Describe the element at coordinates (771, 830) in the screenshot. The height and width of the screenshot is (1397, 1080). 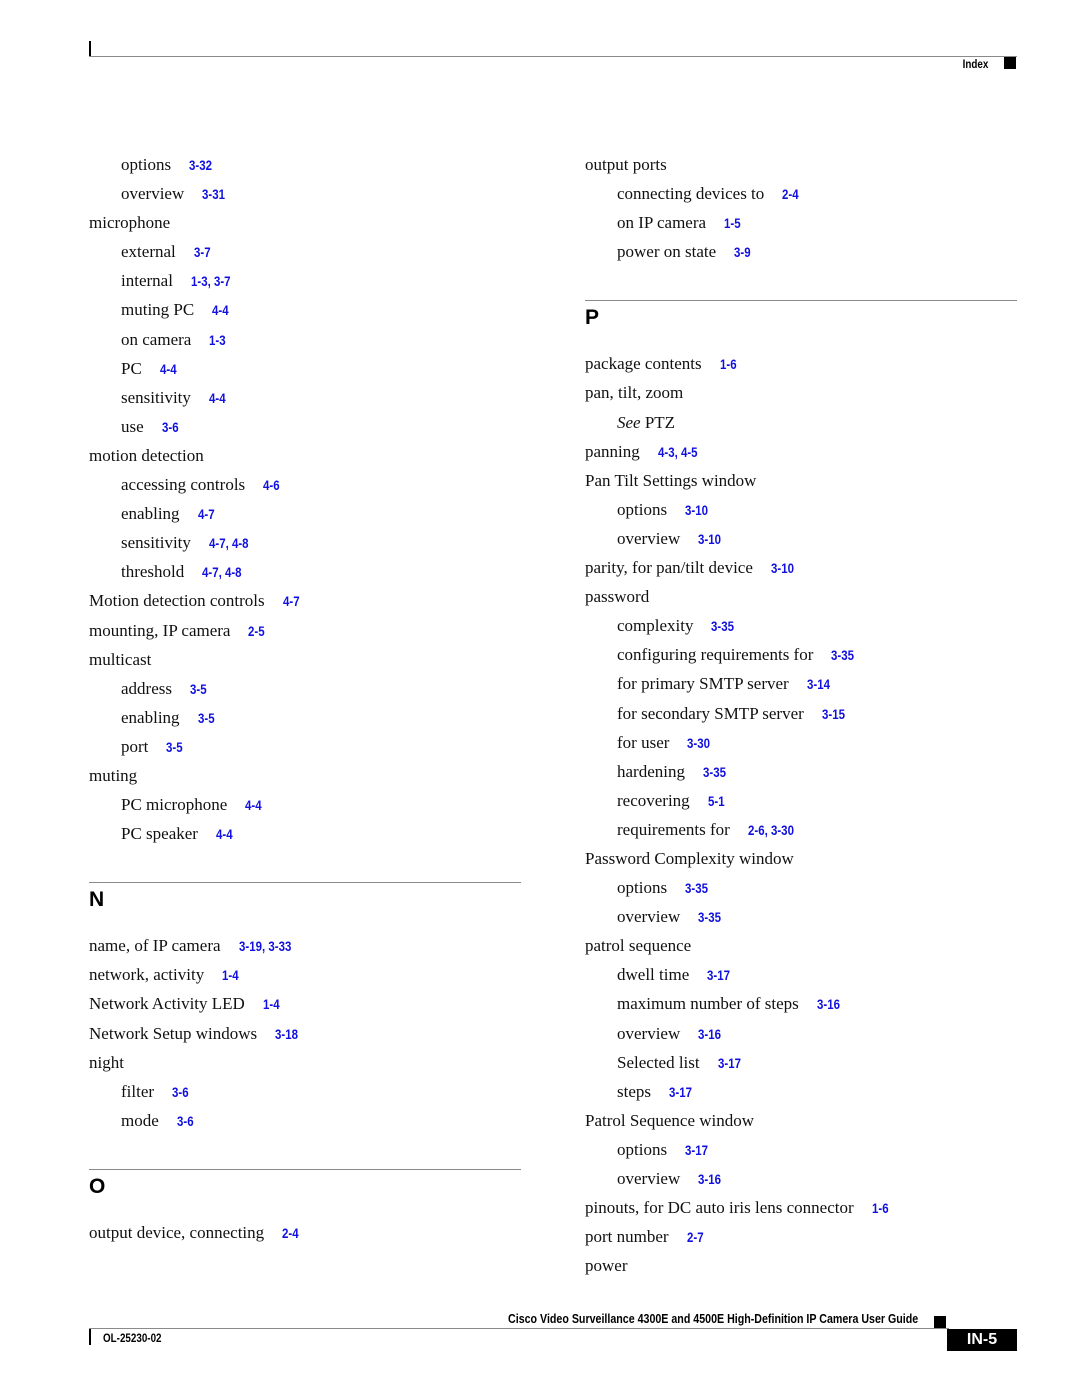
I see `page-reference-link: 2-6, 3-30` at that location.